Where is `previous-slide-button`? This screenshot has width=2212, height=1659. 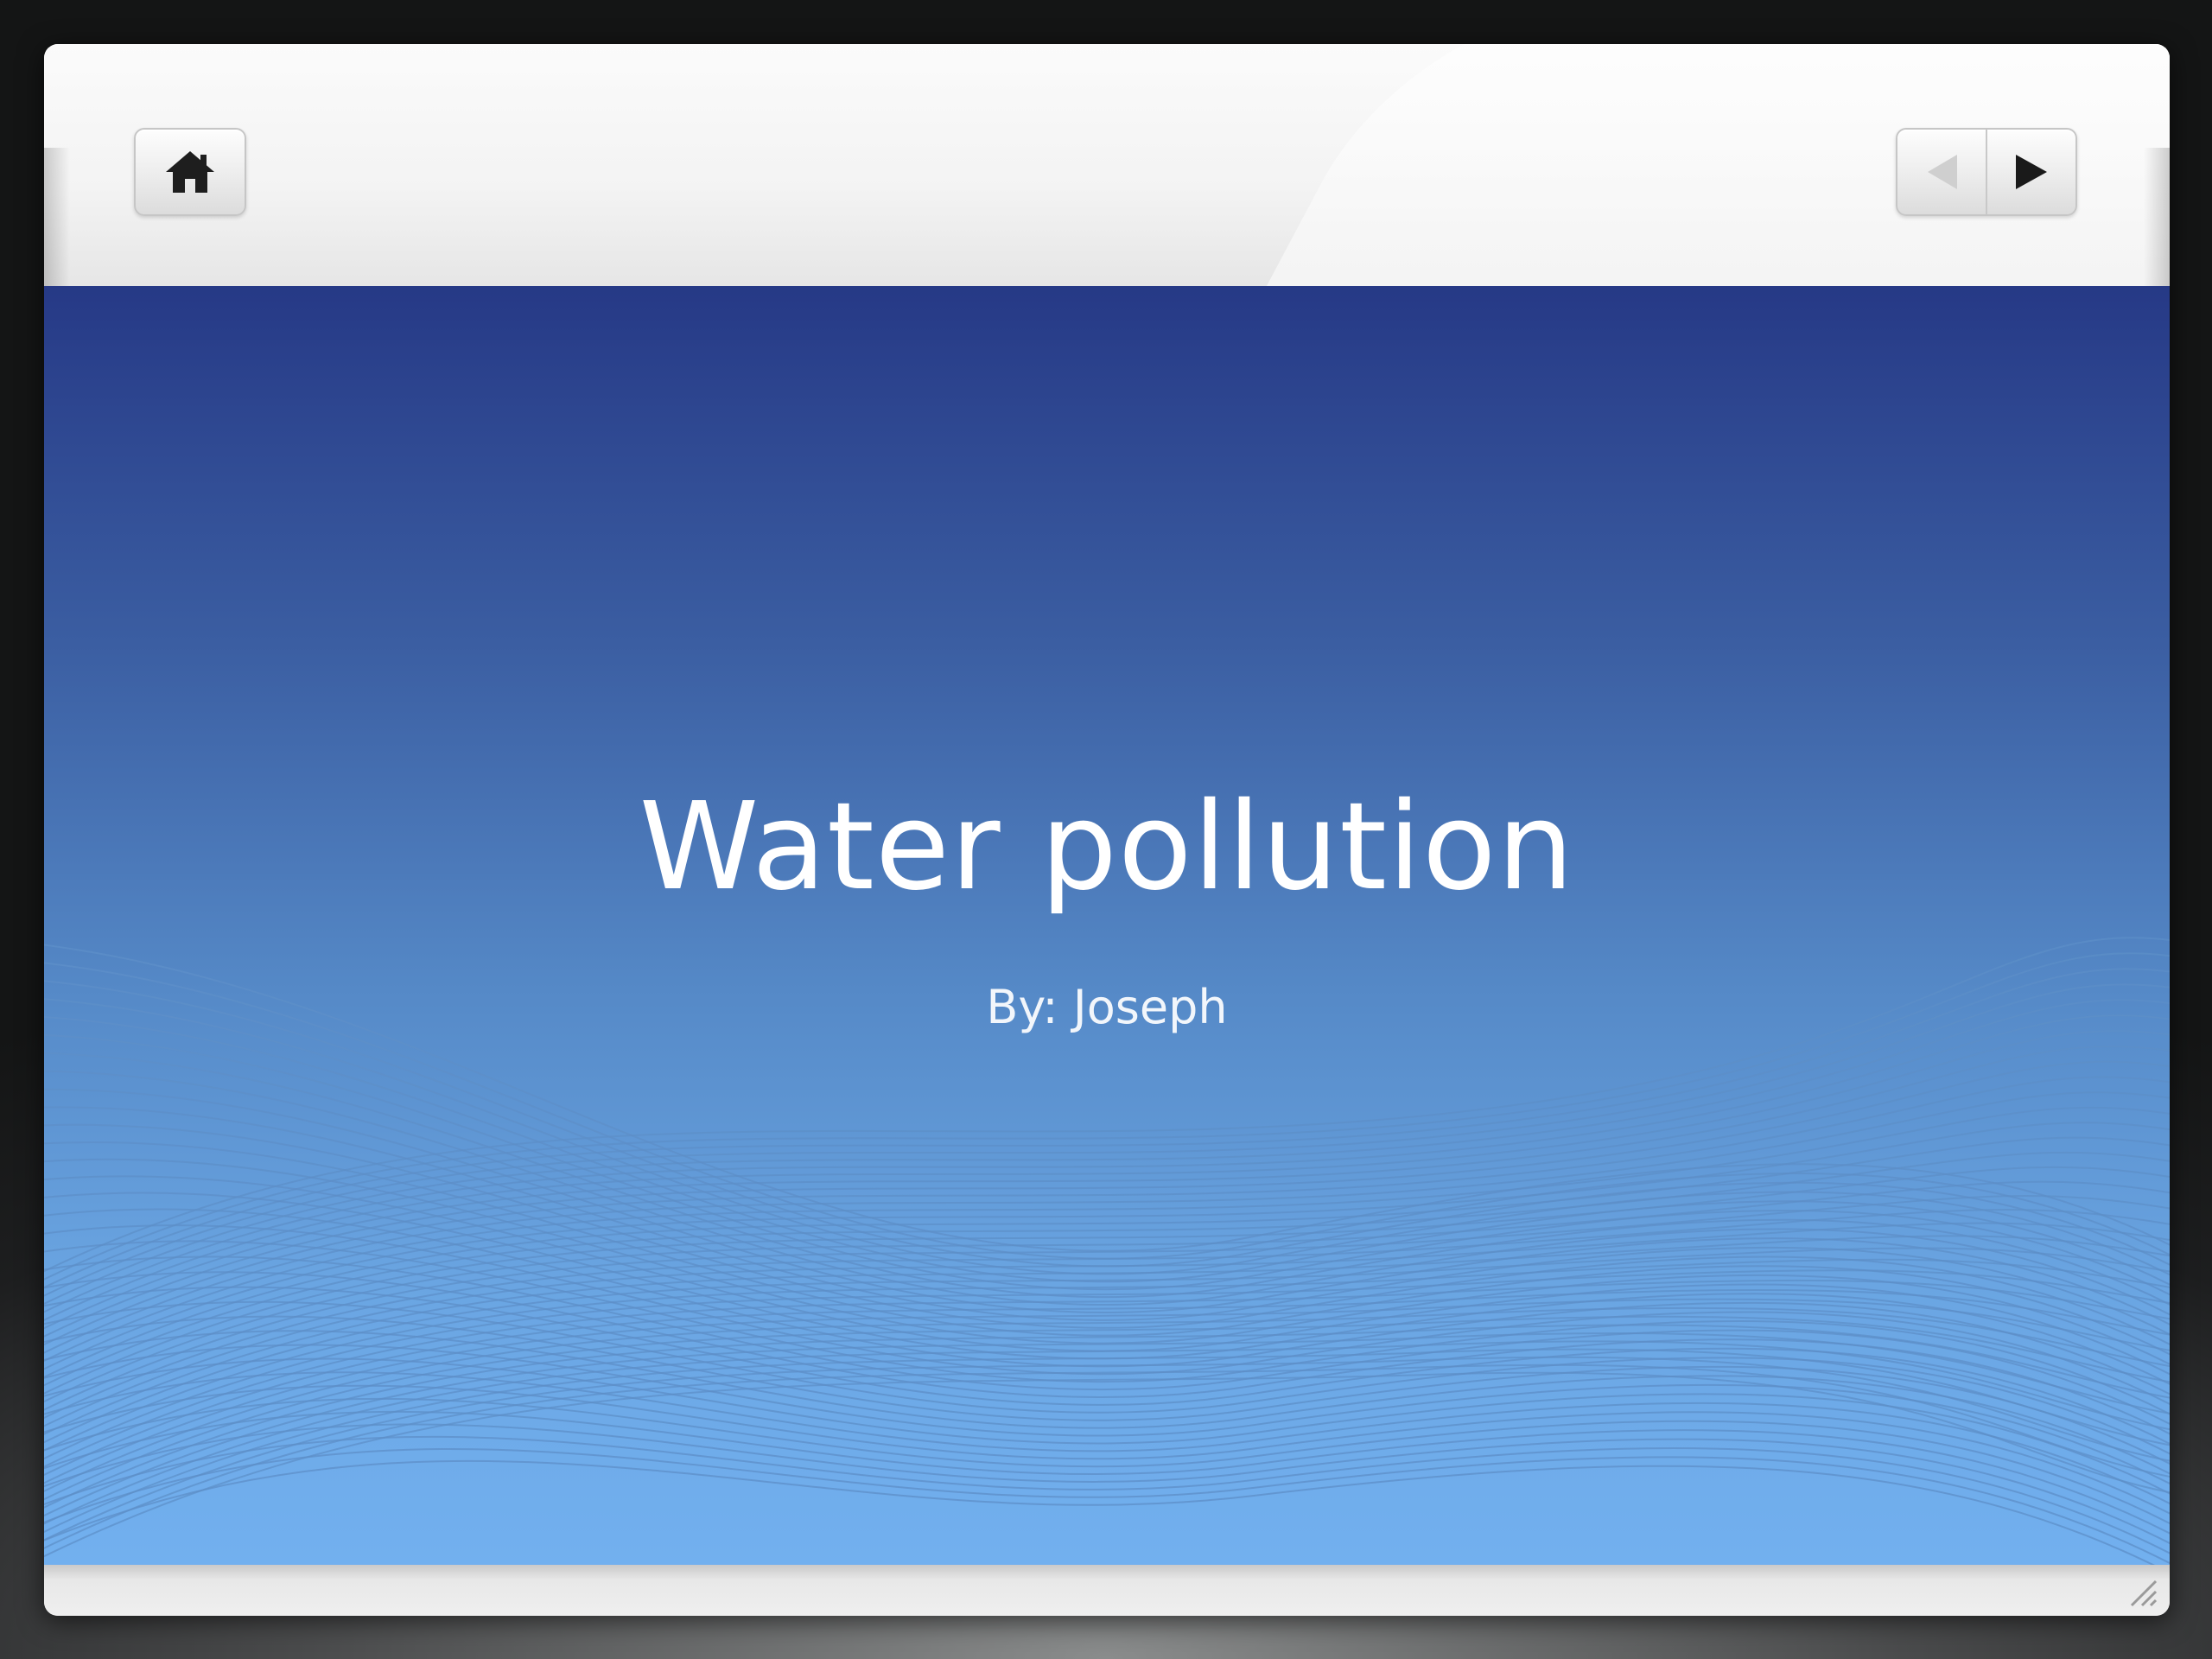 previous-slide-button is located at coordinates (1942, 172).